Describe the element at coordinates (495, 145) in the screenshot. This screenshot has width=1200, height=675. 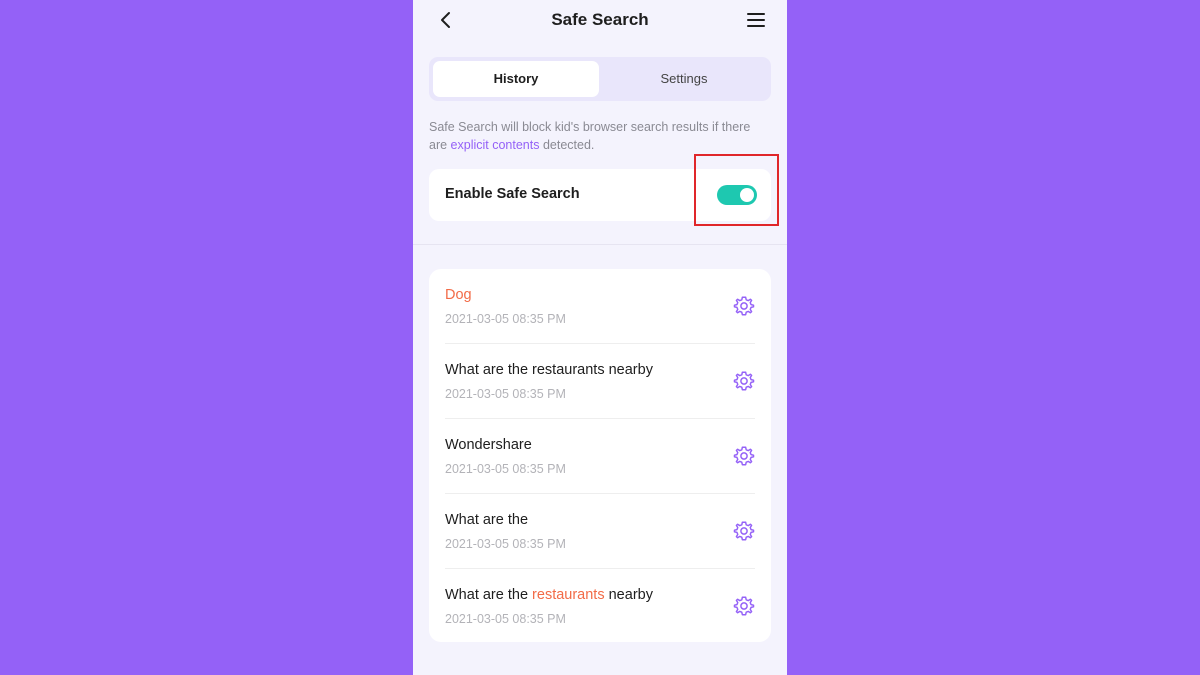
I see `explicit-contents-link: explicit contents` at that location.